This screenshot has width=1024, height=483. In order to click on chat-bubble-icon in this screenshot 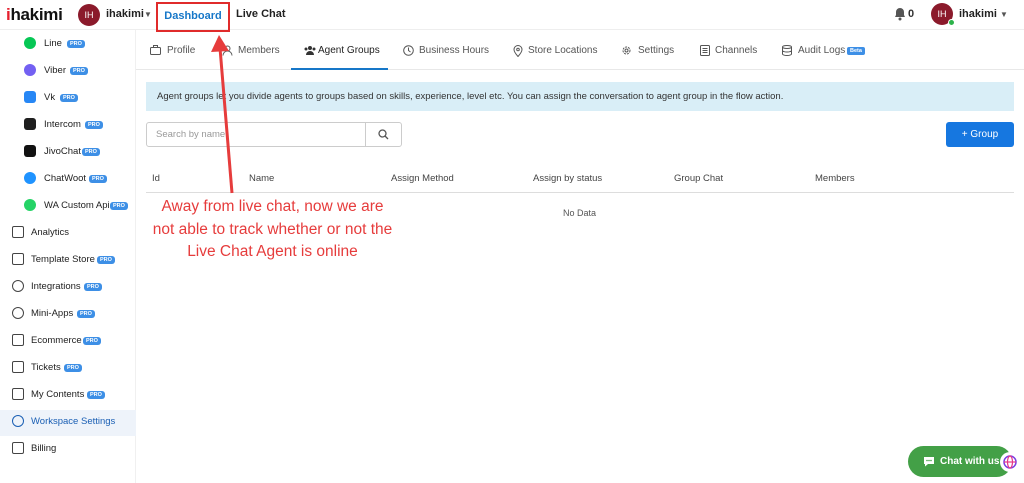, I will do `click(929, 462)`.